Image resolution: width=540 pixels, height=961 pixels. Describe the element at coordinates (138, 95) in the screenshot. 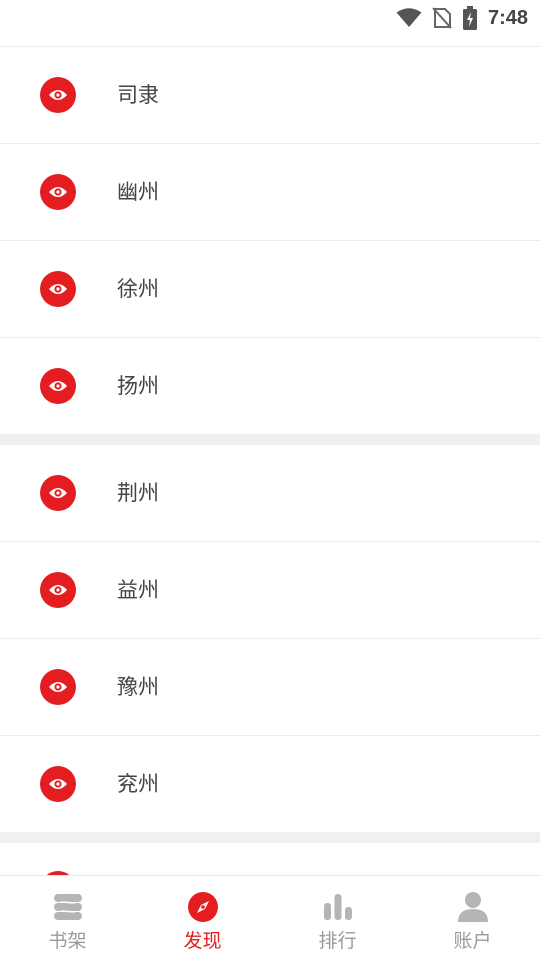

I see `list-item-label: 司隶` at that location.